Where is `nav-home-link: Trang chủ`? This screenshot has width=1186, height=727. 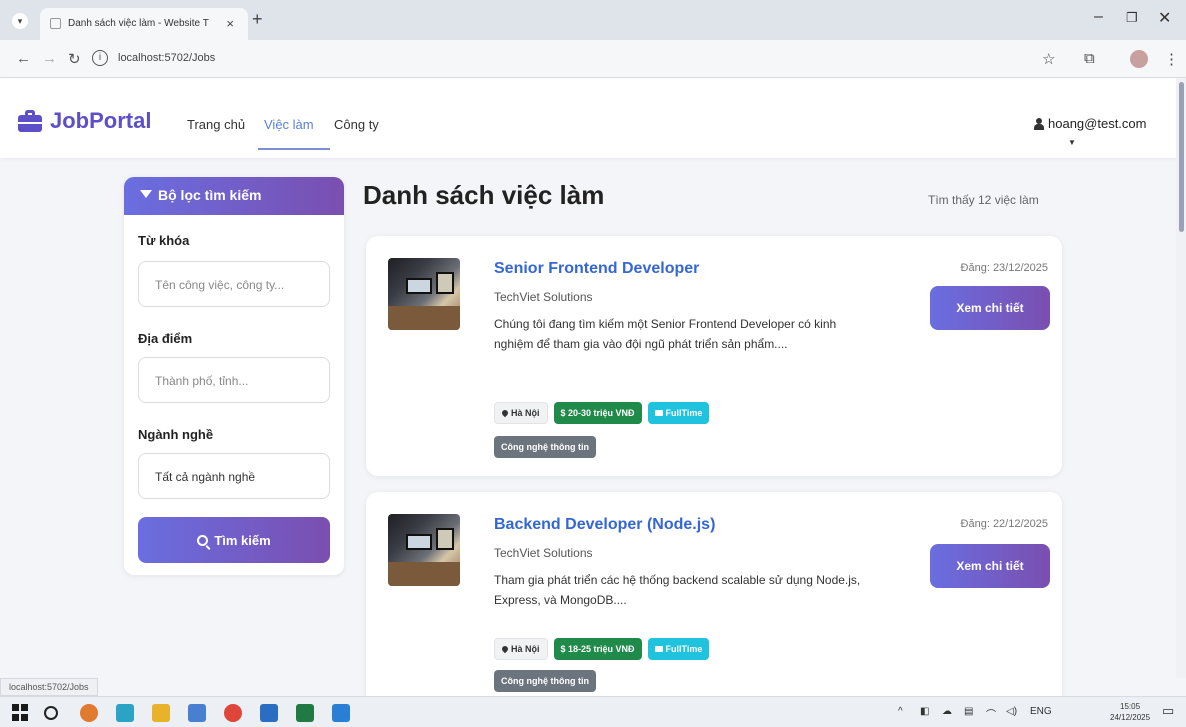 nav-home-link: Trang chủ is located at coordinates (216, 124).